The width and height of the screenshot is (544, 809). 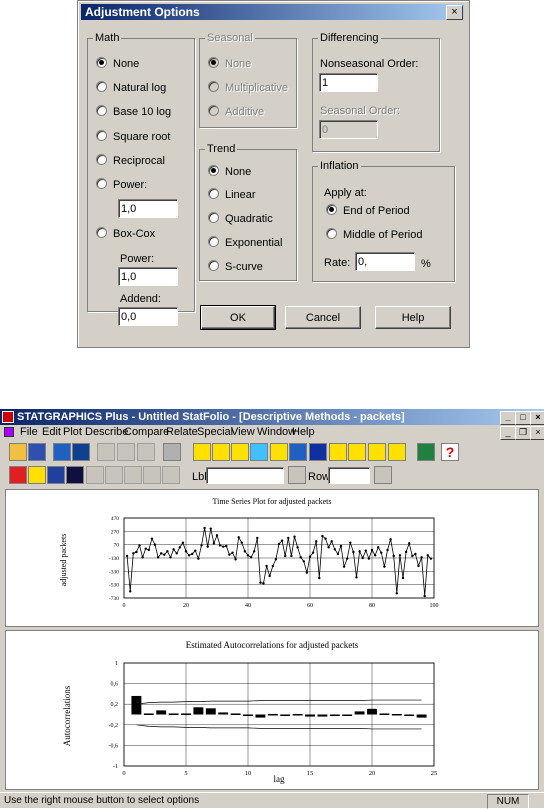 I want to click on menu-describe: Describe, so click(x=106, y=432).